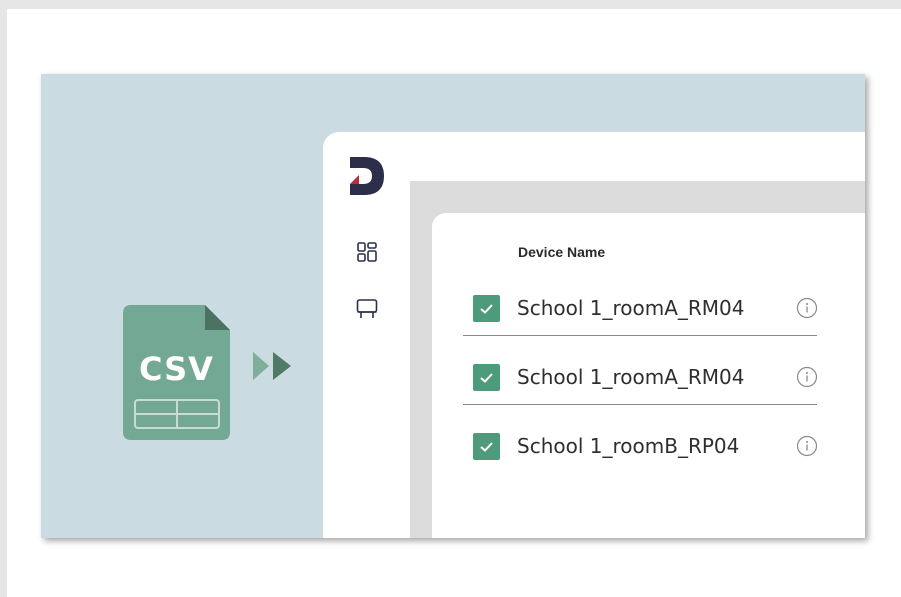 The image size is (901, 597). Describe the element at coordinates (367, 309) in the screenshot. I see `display-icon` at that location.